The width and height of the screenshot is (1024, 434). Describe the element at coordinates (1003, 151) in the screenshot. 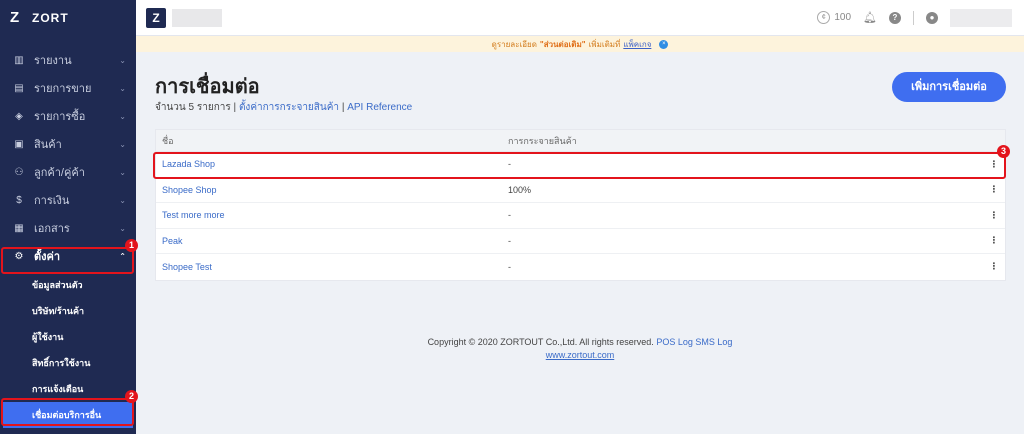

I see `step-badge-3: 3` at that location.